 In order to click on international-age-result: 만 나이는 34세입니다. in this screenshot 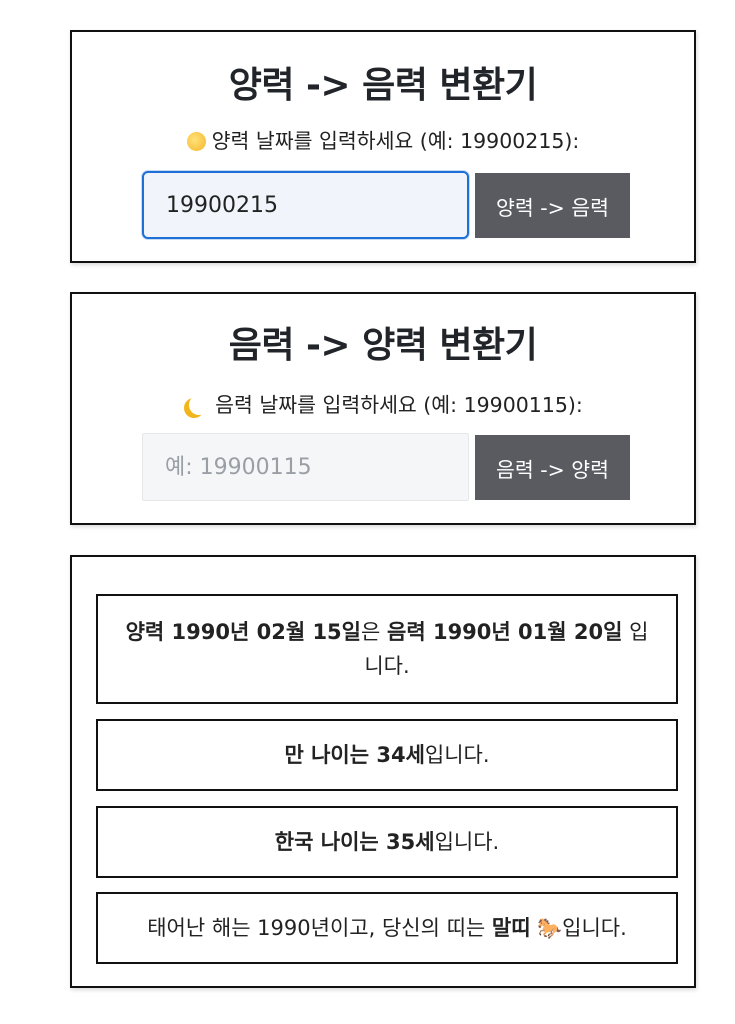, I will do `click(387, 755)`.